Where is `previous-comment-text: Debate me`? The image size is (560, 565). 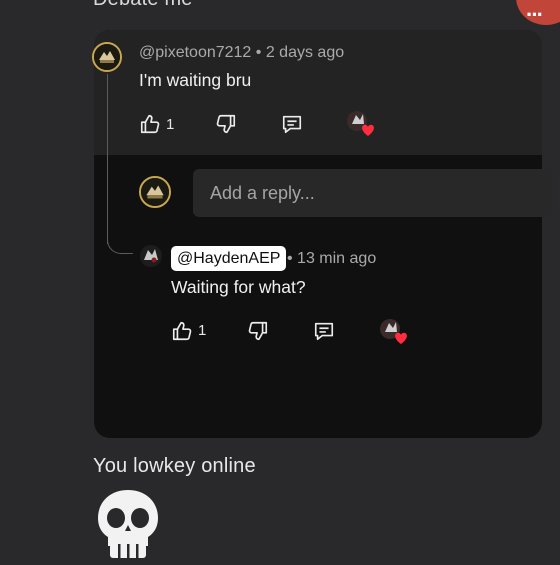 previous-comment-text: Debate me is located at coordinates (143, 5).